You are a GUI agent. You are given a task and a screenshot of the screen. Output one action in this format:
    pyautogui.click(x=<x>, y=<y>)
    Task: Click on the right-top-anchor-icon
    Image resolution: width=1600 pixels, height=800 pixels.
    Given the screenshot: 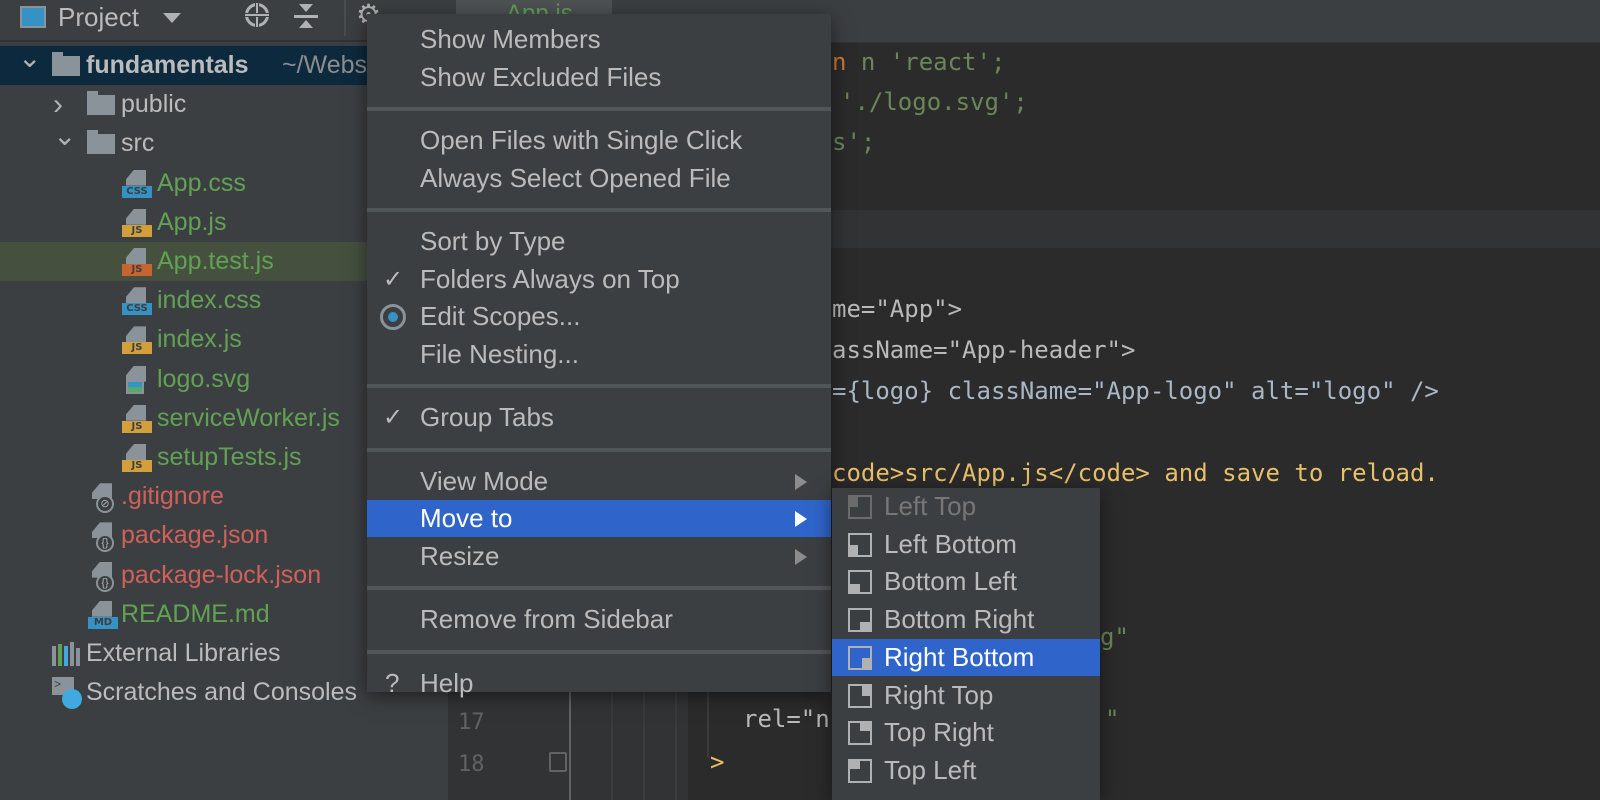 What is the action you would take?
    pyautogui.click(x=860, y=695)
    